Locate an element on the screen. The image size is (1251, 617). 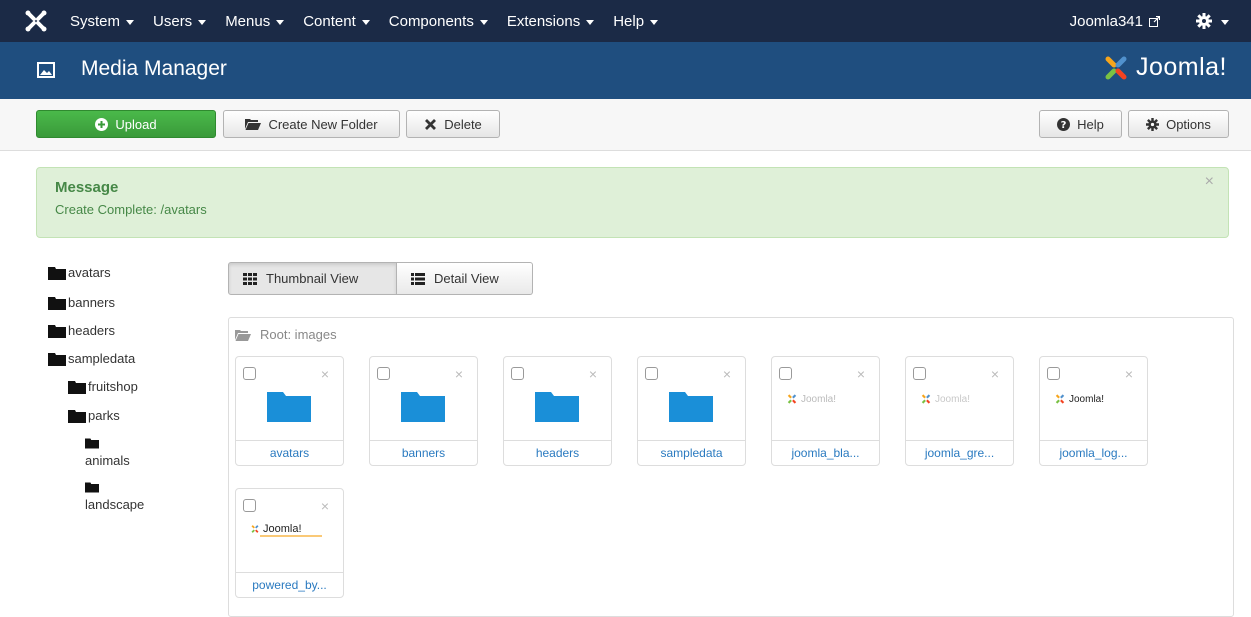
thumbnail-folder-banners: × banners is located at coordinates (423, 411).